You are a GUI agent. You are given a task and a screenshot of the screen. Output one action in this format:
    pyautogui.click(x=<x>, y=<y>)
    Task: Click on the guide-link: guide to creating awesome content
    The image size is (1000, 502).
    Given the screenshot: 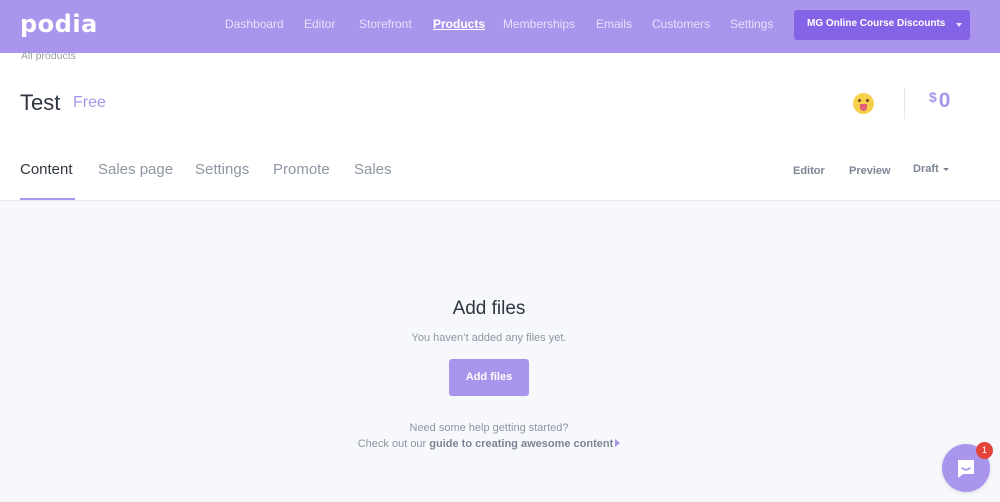 What is the action you would take?
    pyautogui.click(x=521, y=444)
    